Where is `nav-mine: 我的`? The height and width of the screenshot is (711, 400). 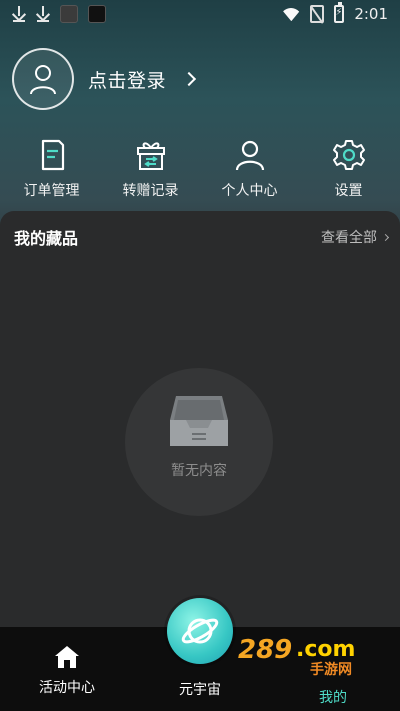
nav-mine: 我的 is located at coordinates (333, 693).